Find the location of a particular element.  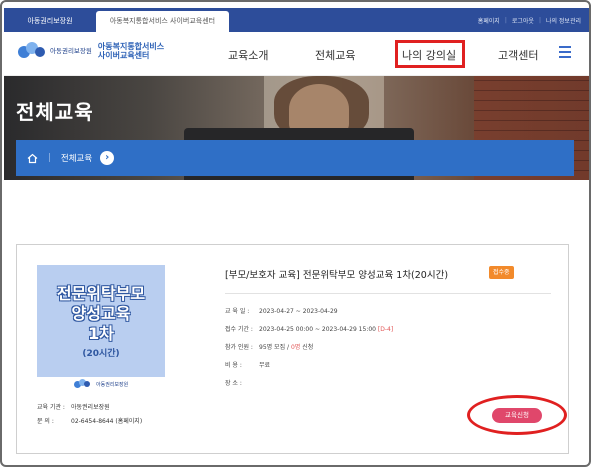

status-badge: 접수중 is located at coordinates (501, 272).